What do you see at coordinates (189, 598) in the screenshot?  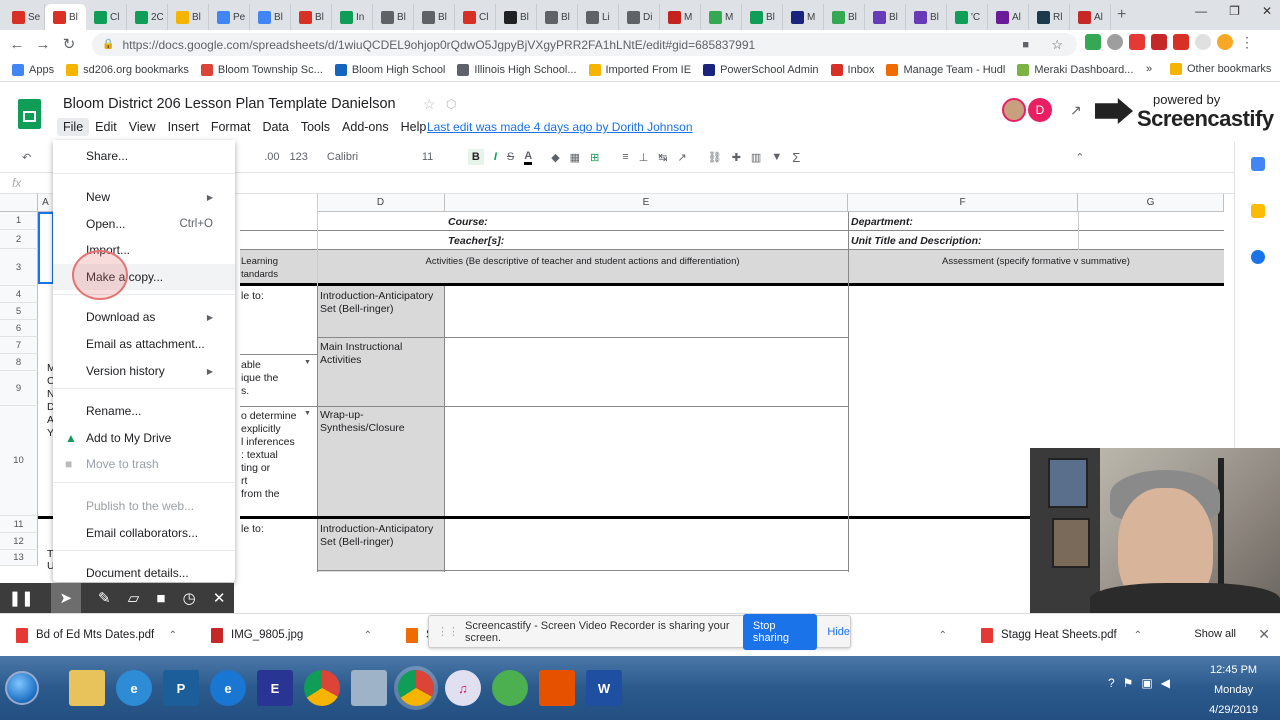 I see `timer-icon: ◷` at bounding box center [189, 598].